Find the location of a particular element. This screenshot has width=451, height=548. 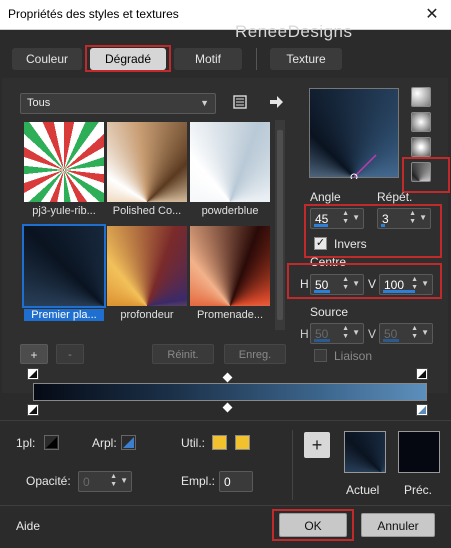

tab-separator is located at coordinates (256, 59).